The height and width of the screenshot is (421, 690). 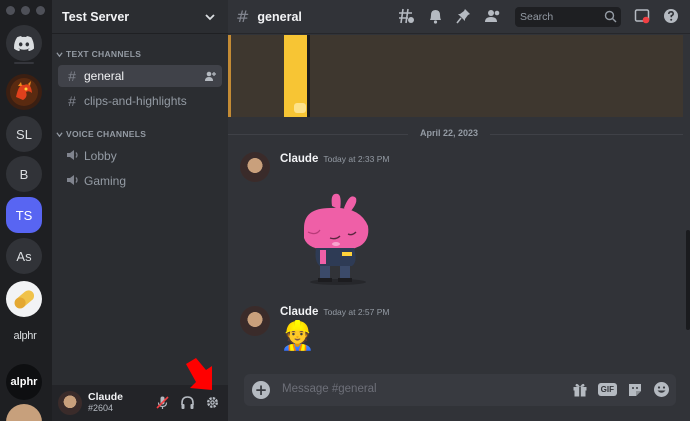 I want to click on add-member-icon, so click(x=210, y=76).